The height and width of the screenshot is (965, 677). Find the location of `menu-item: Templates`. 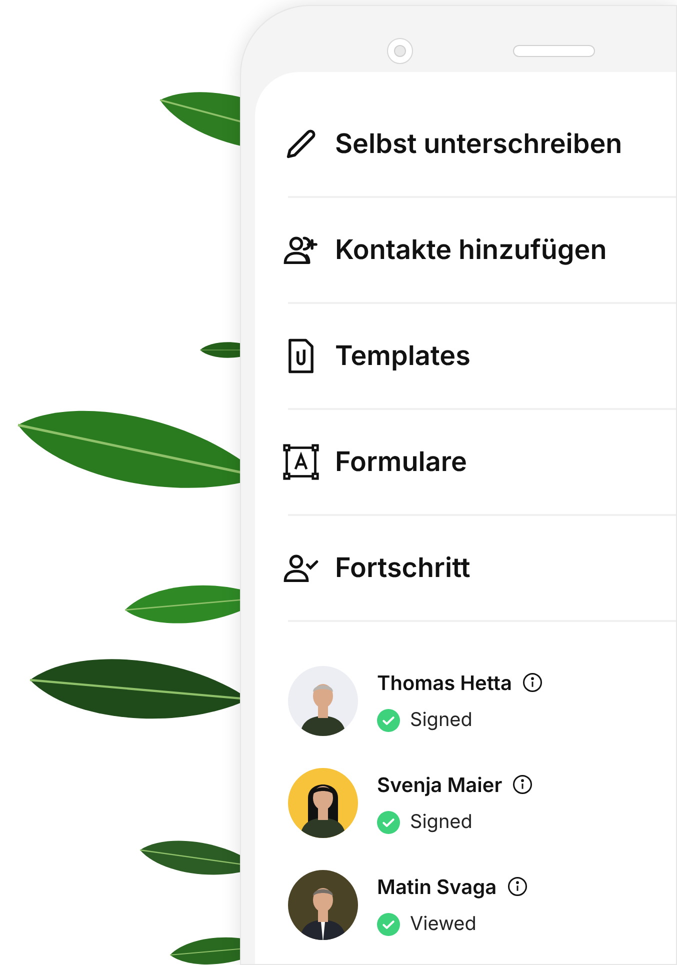

menu-item: Templates is located at coordinates (402, 356).